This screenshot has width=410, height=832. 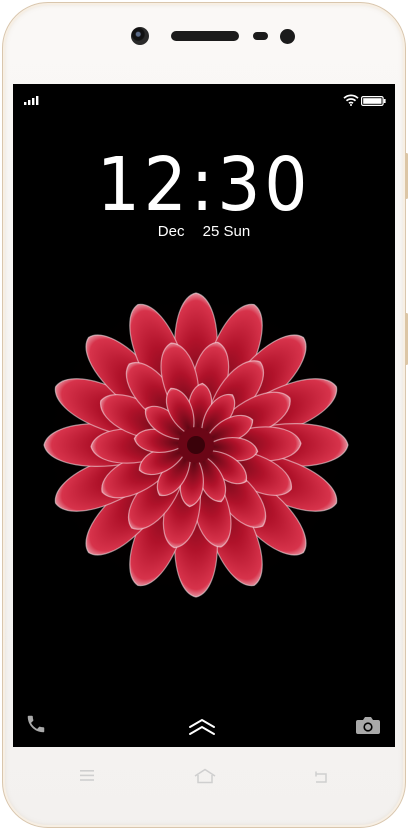 I want to click on date-day: 25 Sun, so click(x=226, y=231).